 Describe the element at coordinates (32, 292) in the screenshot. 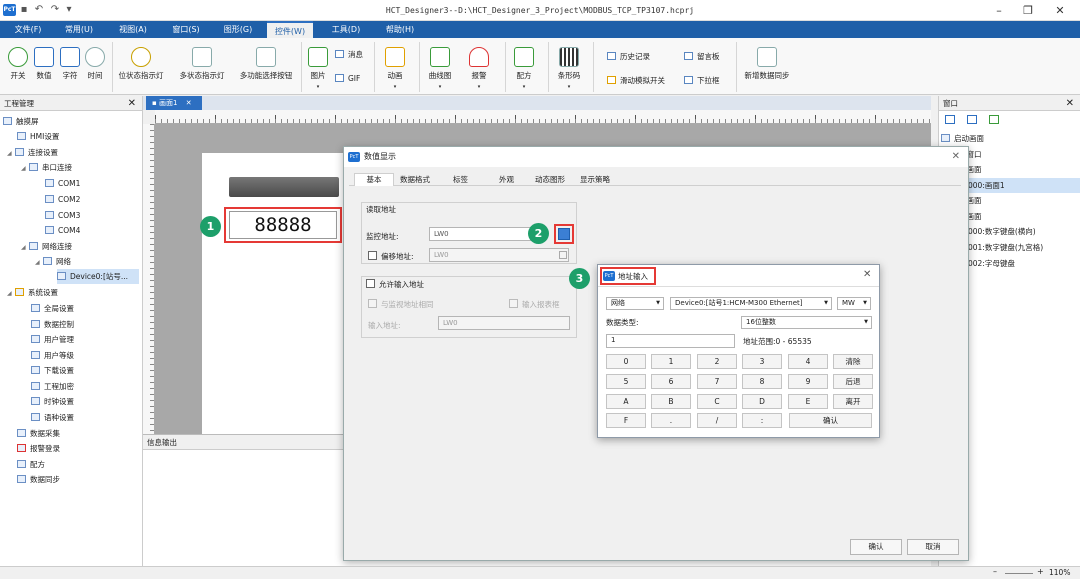

I see `tree-item-system-settings: ◢ 系统设置` at that location.